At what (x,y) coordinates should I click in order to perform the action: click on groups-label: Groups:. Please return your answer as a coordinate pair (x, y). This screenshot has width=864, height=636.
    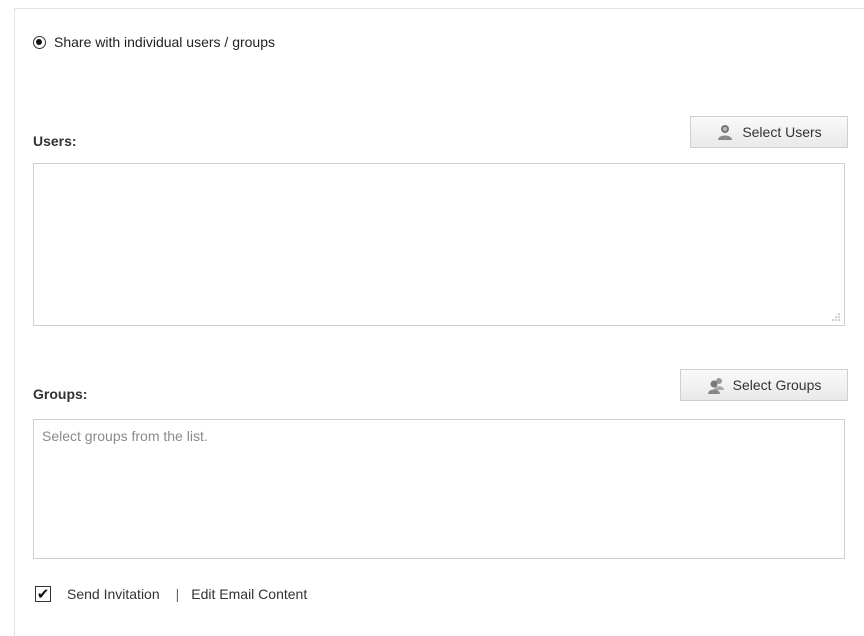
    Looking at the image, I should click on (60, 394).